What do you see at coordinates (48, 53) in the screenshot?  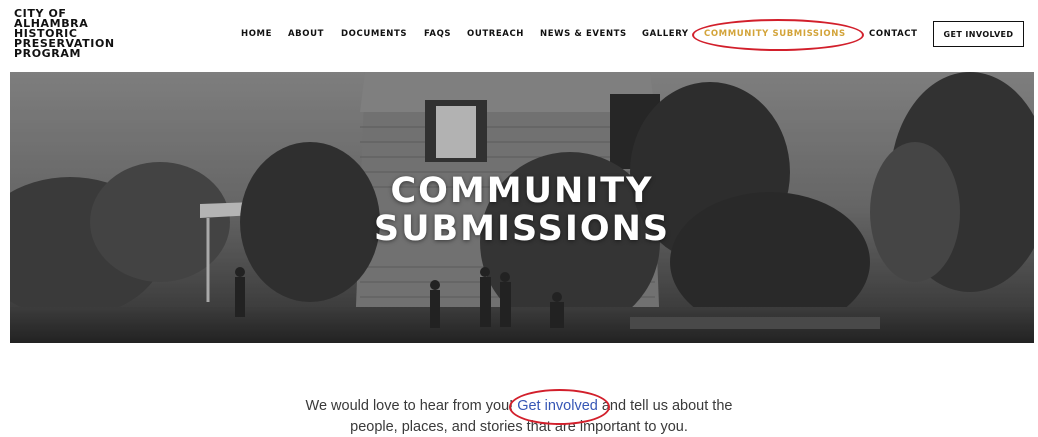 I see `logo-line: PROGRAM` at bounding box center [48, 53].